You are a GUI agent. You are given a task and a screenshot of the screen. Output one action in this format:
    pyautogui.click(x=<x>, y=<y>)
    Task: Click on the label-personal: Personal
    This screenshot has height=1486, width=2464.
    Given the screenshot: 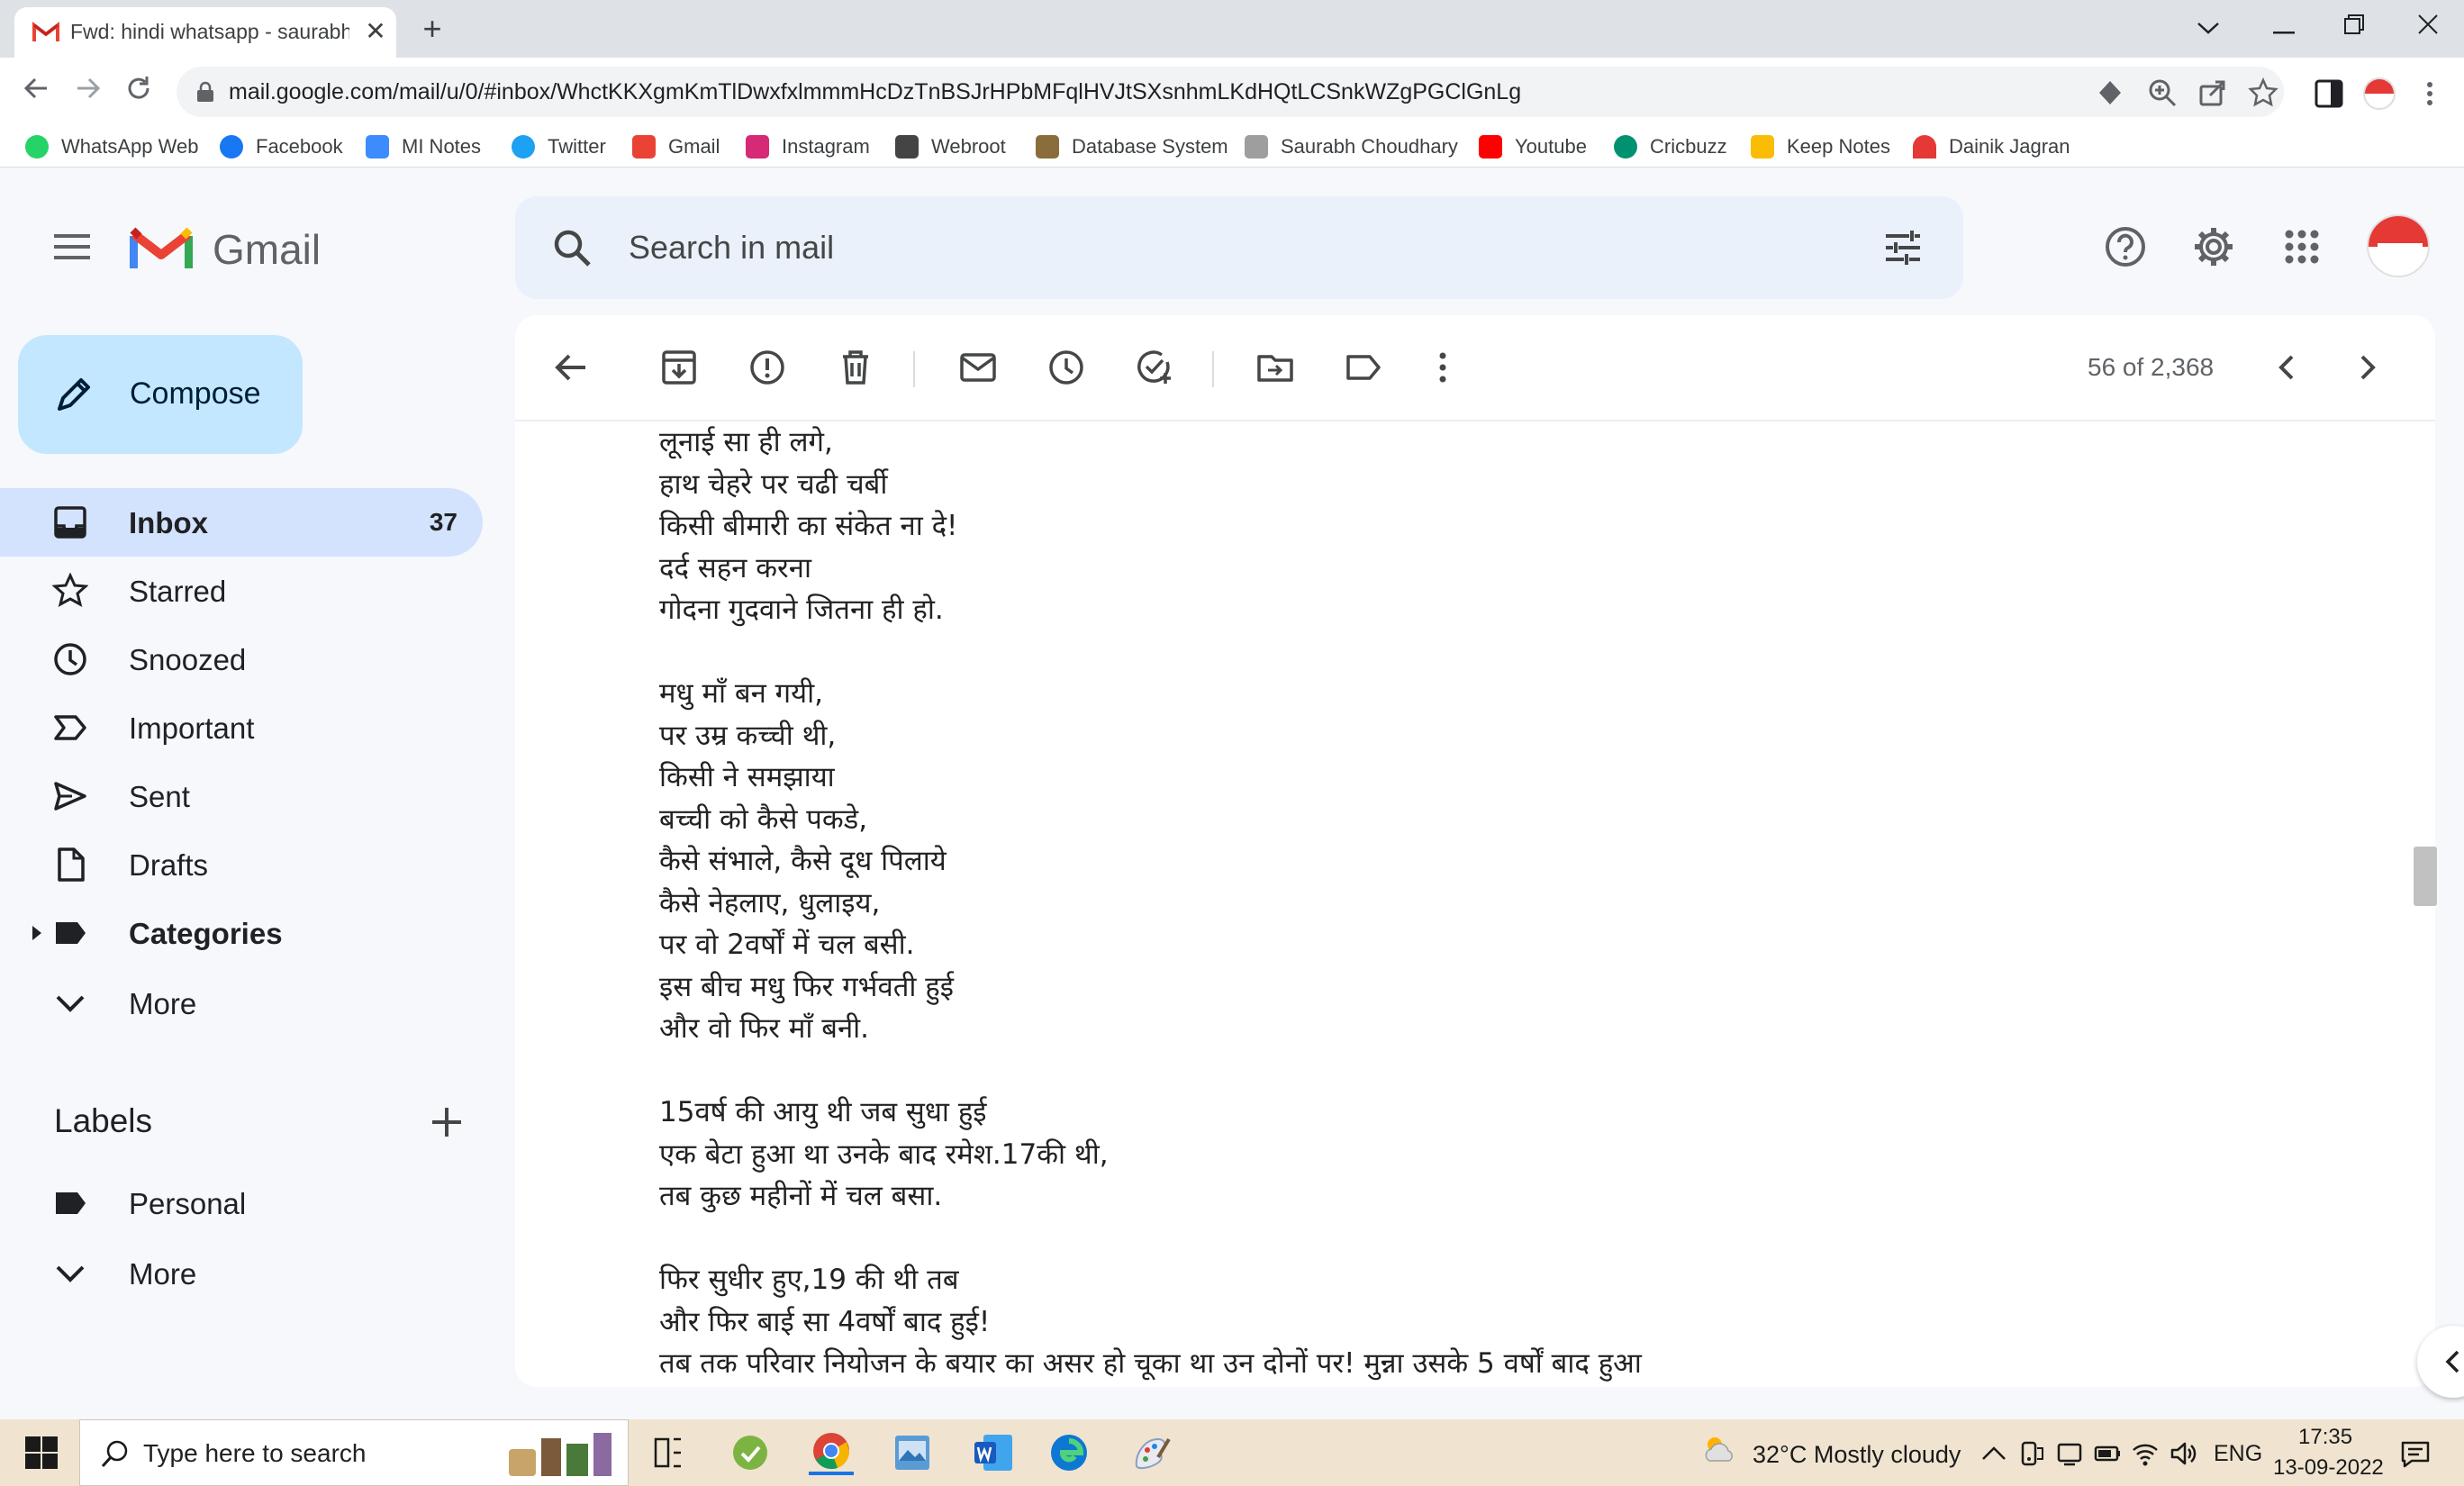 What is the action you would take?
    pyautogui.click(x=241, y=1203)
    